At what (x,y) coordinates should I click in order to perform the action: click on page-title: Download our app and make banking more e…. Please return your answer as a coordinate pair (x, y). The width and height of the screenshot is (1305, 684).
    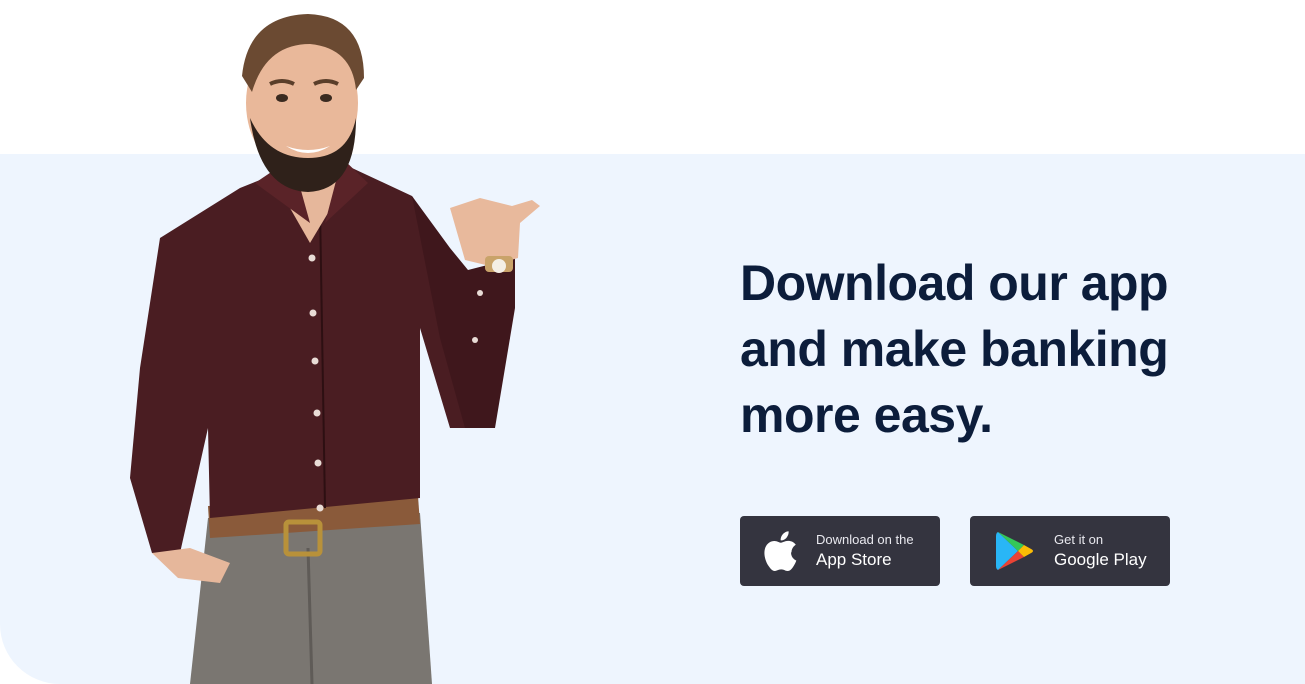
    Looking at the image, I should click on (1000, 349).